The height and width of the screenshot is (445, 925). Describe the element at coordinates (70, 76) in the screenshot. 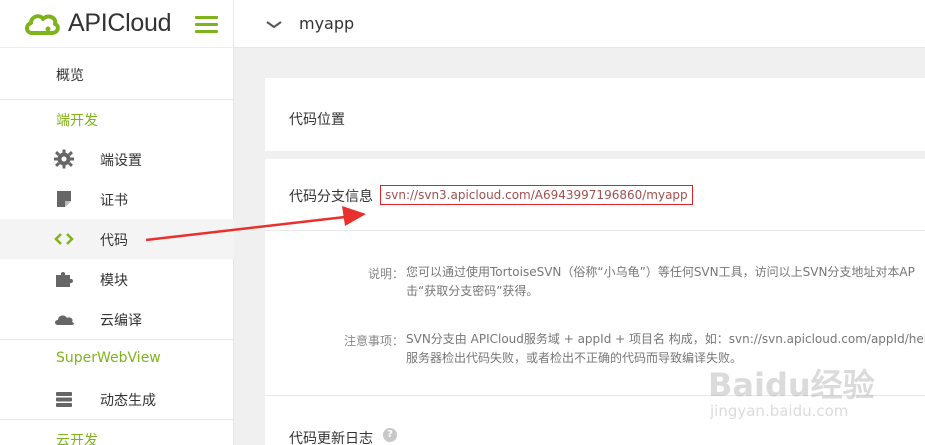

I see `sidebar-item-label: 概览` at that location.